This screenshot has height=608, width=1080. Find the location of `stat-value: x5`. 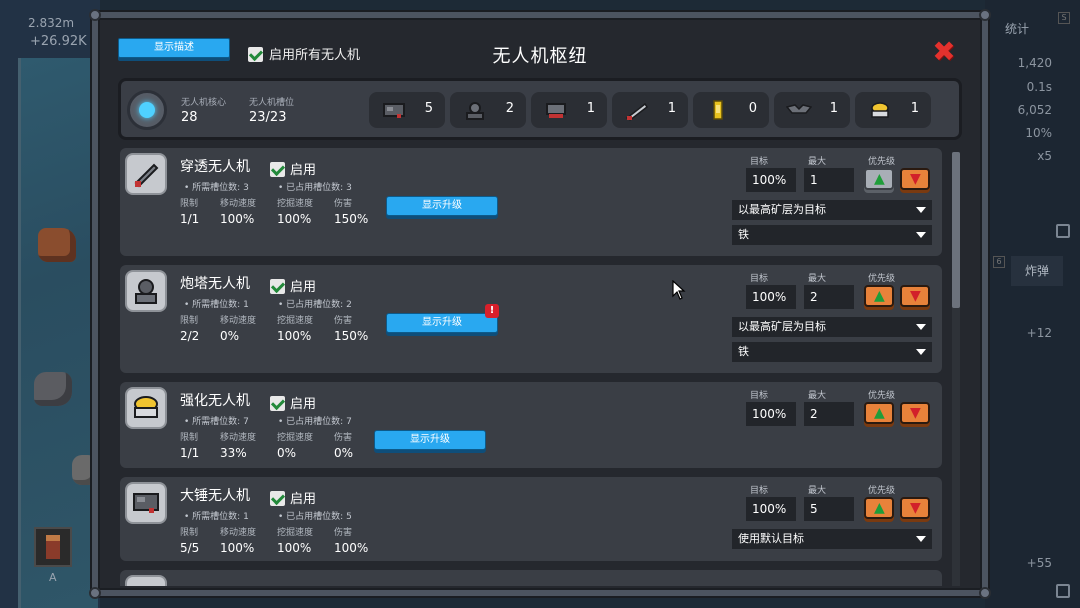

stat-value: x5 is located at coordinates (1044, 156).